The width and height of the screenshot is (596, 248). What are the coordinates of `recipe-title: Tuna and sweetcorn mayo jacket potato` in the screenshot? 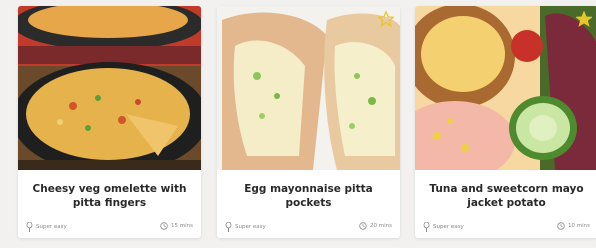 It's located at (506, 196).